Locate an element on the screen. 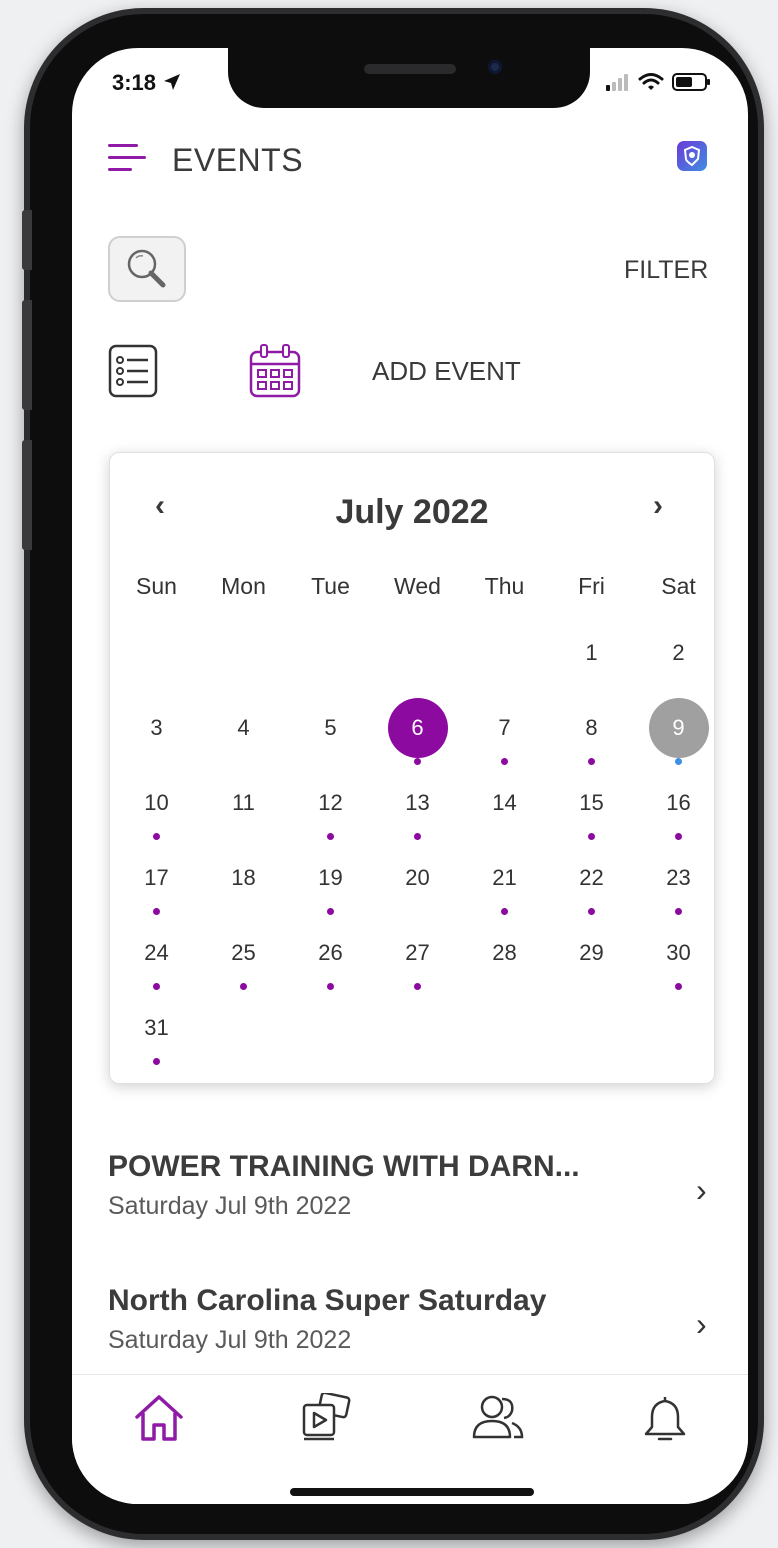 The width and height of the screenshot is (778, 1548). calendar-day-number: 18 is located at coordinates (243, 877).